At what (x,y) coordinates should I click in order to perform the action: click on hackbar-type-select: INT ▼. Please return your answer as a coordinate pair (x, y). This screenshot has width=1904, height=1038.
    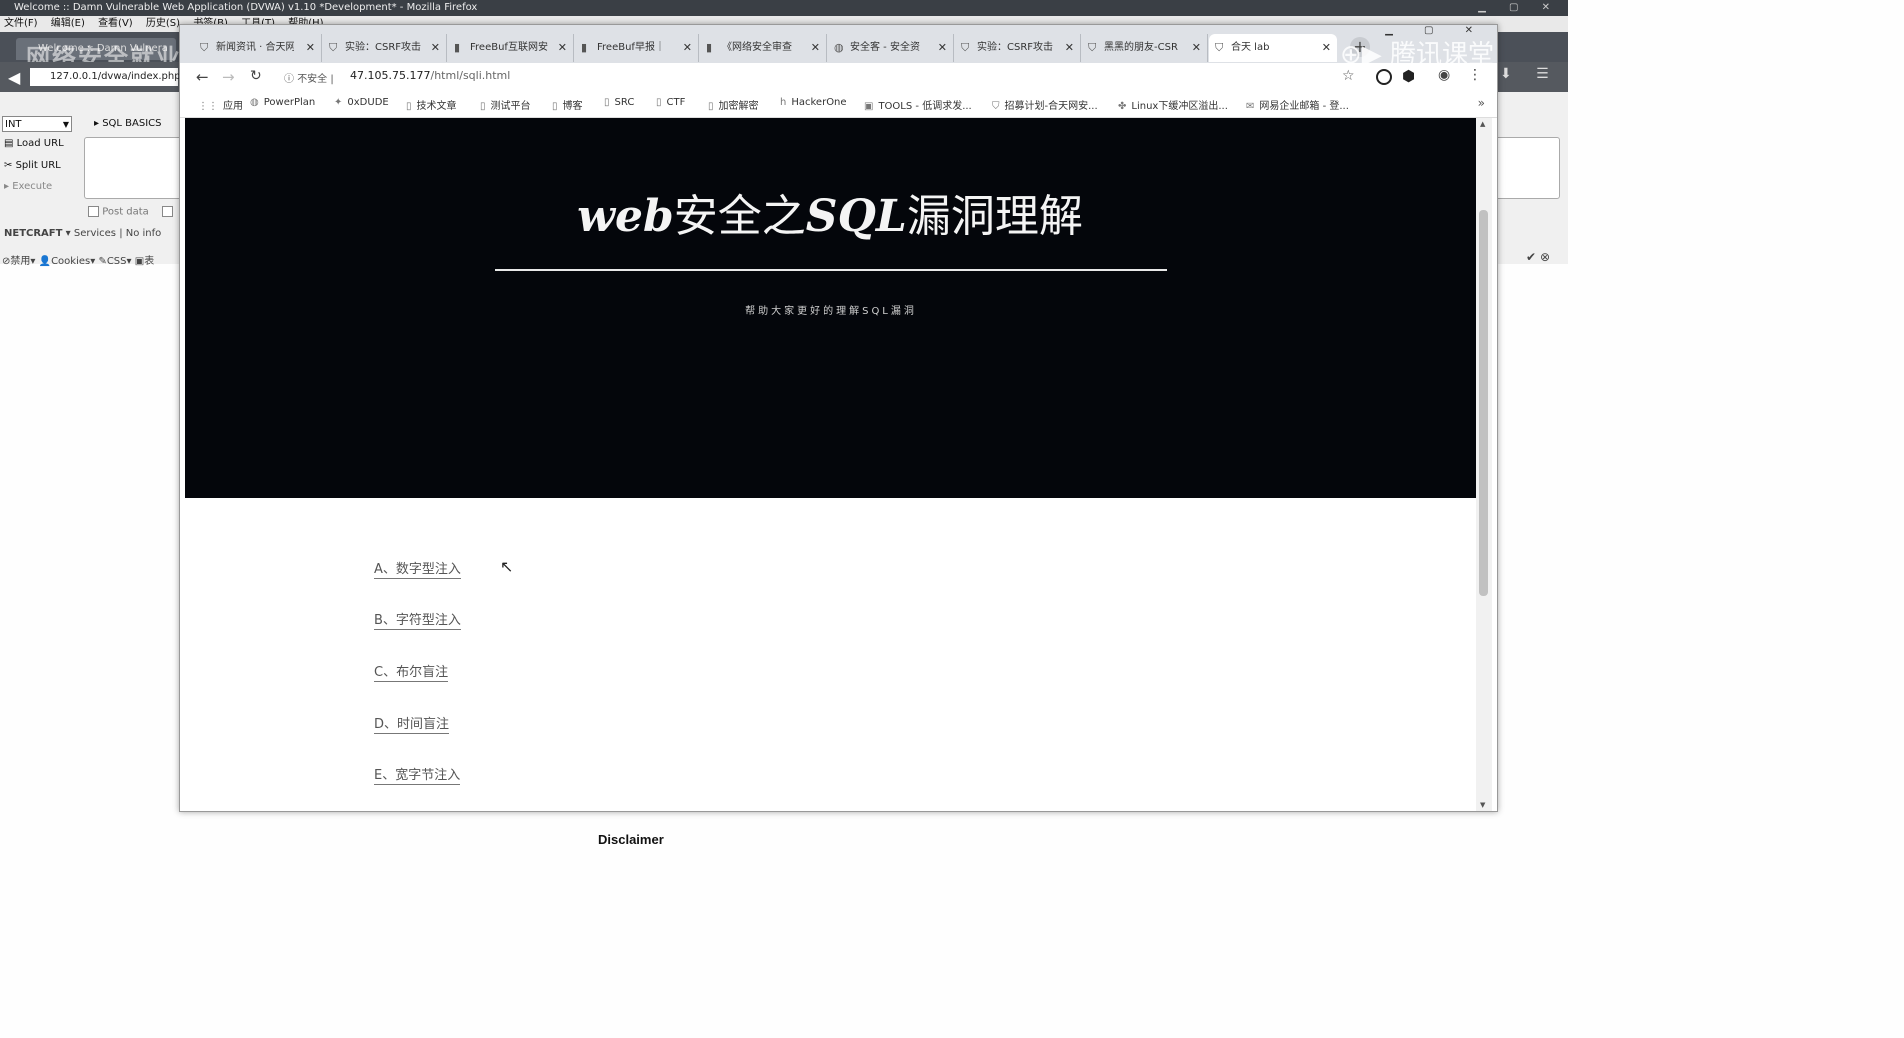
    Looking at the image, I should click on (37, 124).